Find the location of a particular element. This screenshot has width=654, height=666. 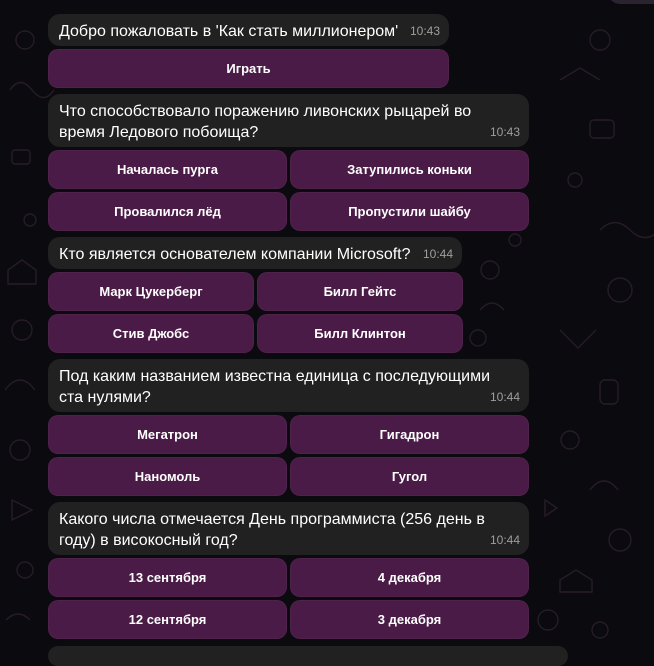

answer-button: Гигадрон is located at coordinates (409, 434).